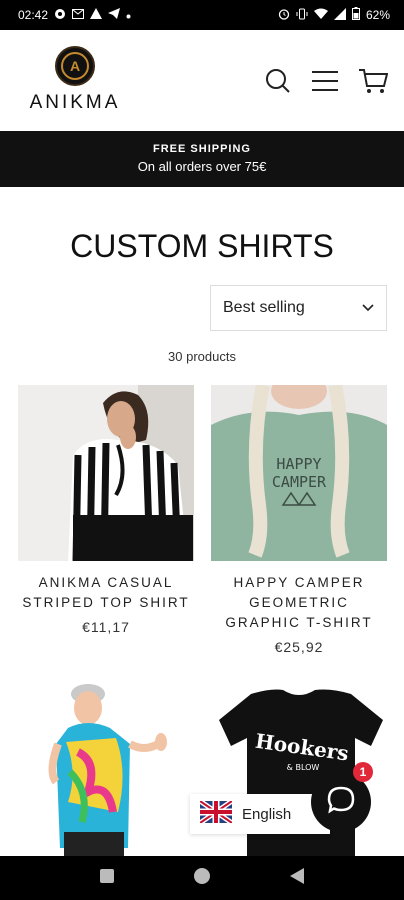 The image size is (404, 900). Describe the element at coordinates (377, 15) in the screenshot. I see `battery-level: 62%` at that location.